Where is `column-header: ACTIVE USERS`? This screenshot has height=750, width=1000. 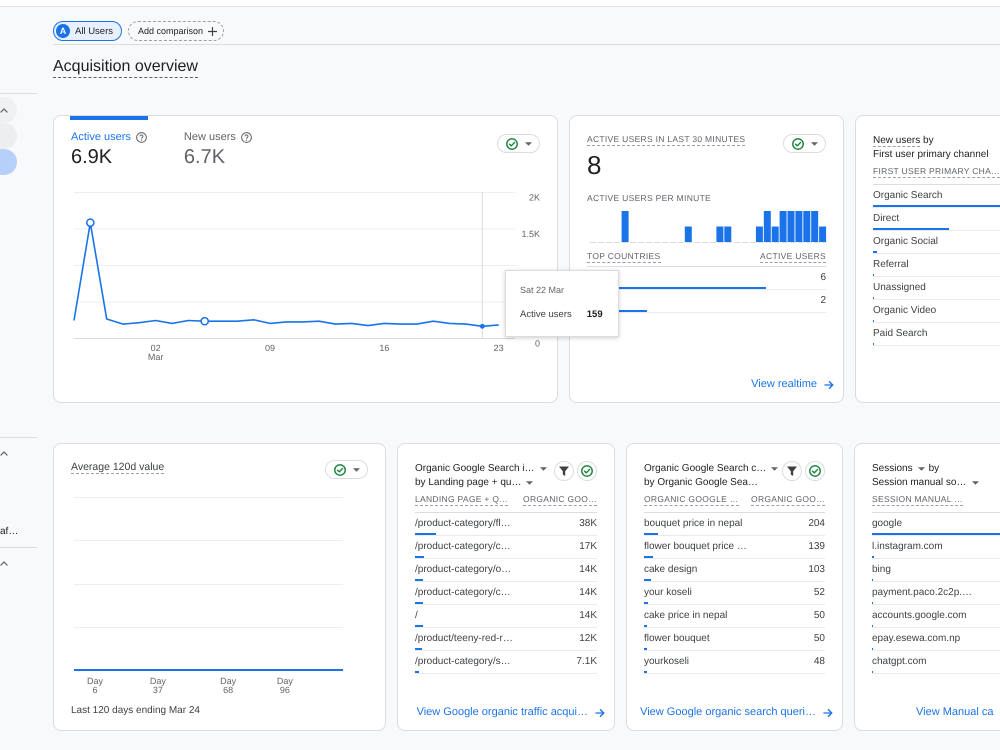
column-header: ACTIVE USERS is located at coordinates (793, 257).